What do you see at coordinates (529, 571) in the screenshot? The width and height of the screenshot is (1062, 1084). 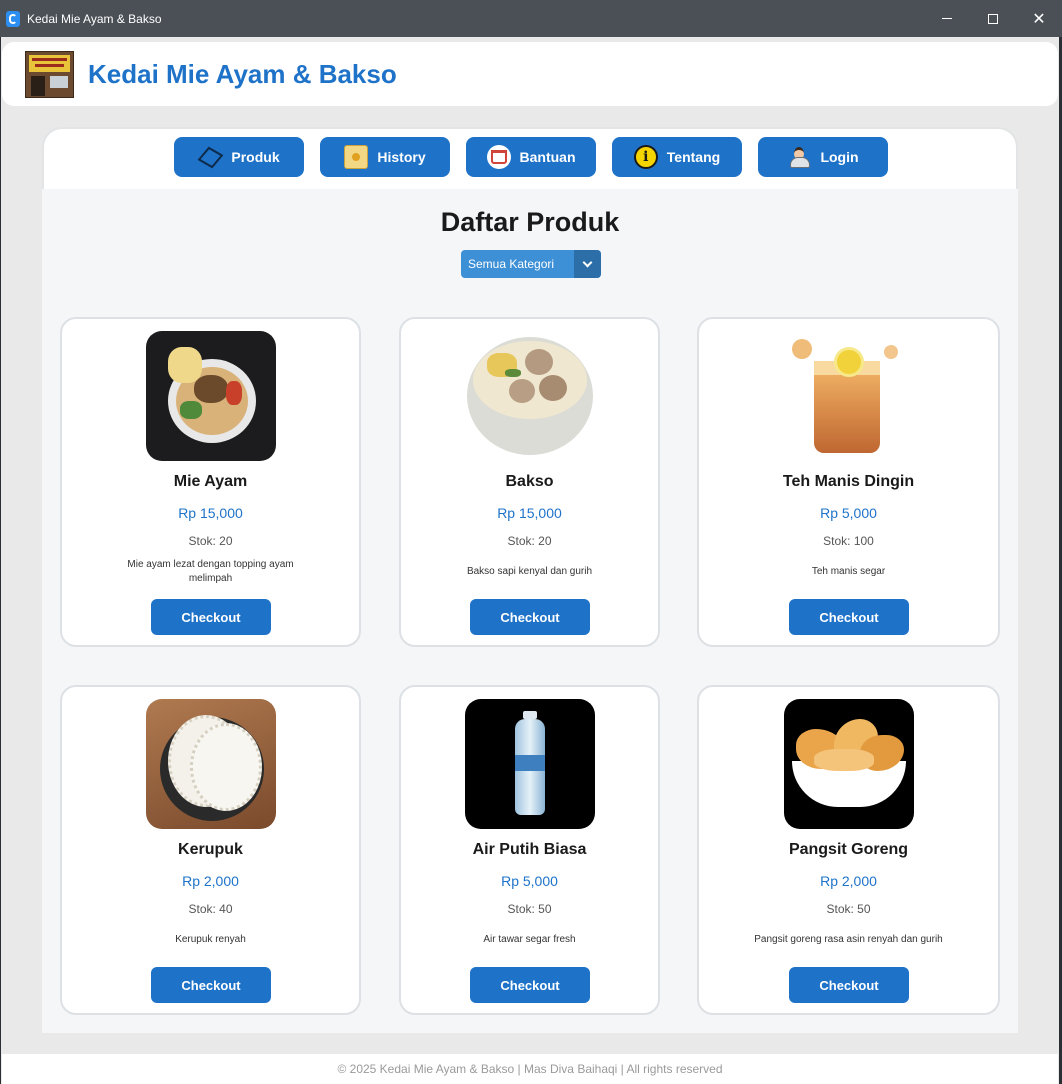 I see `product-description: Bakso sapi kenyal dan gurih` at bounding box center [529, 571].